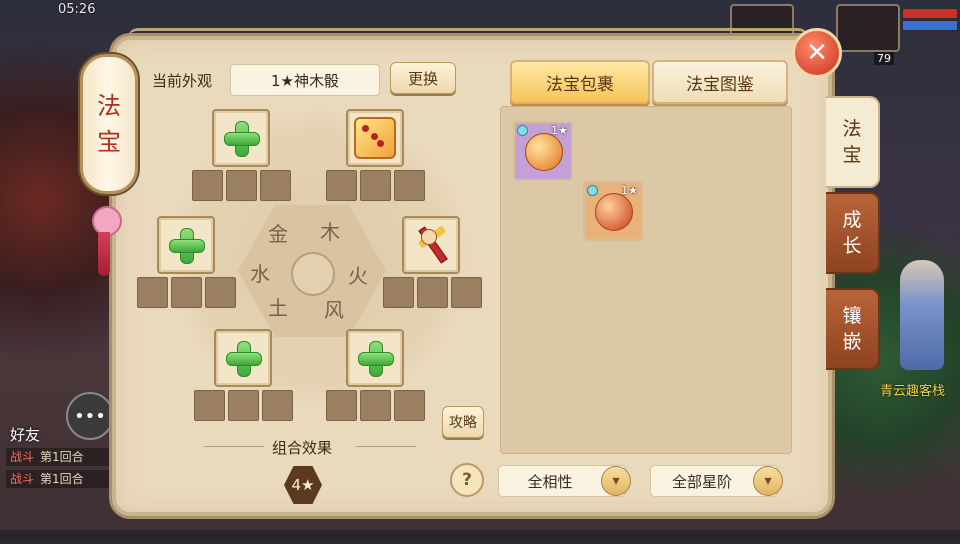 The image size is (960, 544). I want to click on element-label: 土, so click(278, 308).